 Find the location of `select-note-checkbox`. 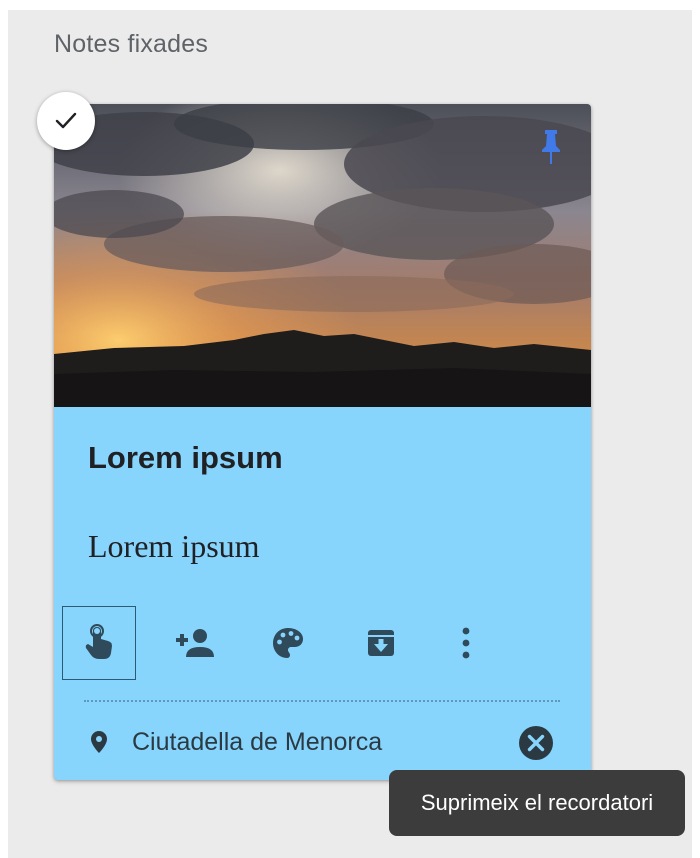

select-note-checkbox is located at coordinates (66, 121).